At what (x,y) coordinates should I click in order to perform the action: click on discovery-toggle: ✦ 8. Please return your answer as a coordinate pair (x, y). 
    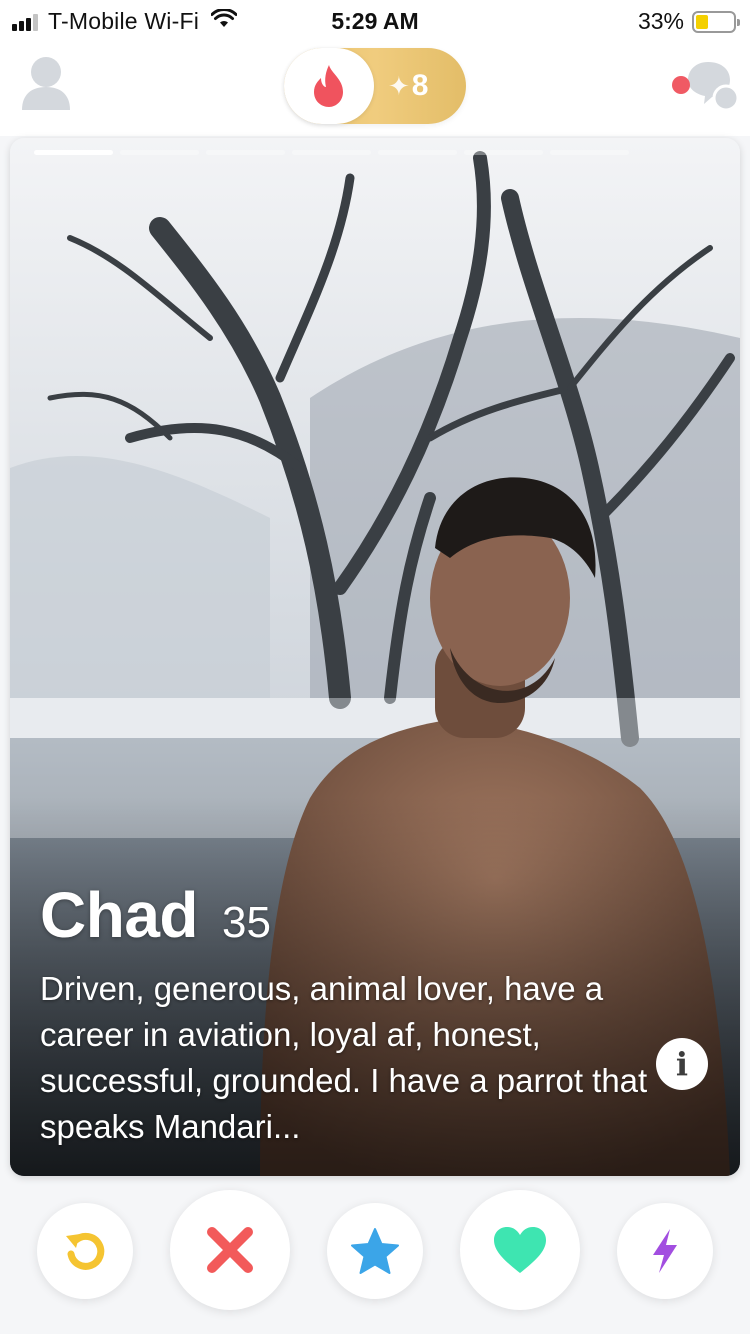
    Looking at the image, I should click on (375, 86).